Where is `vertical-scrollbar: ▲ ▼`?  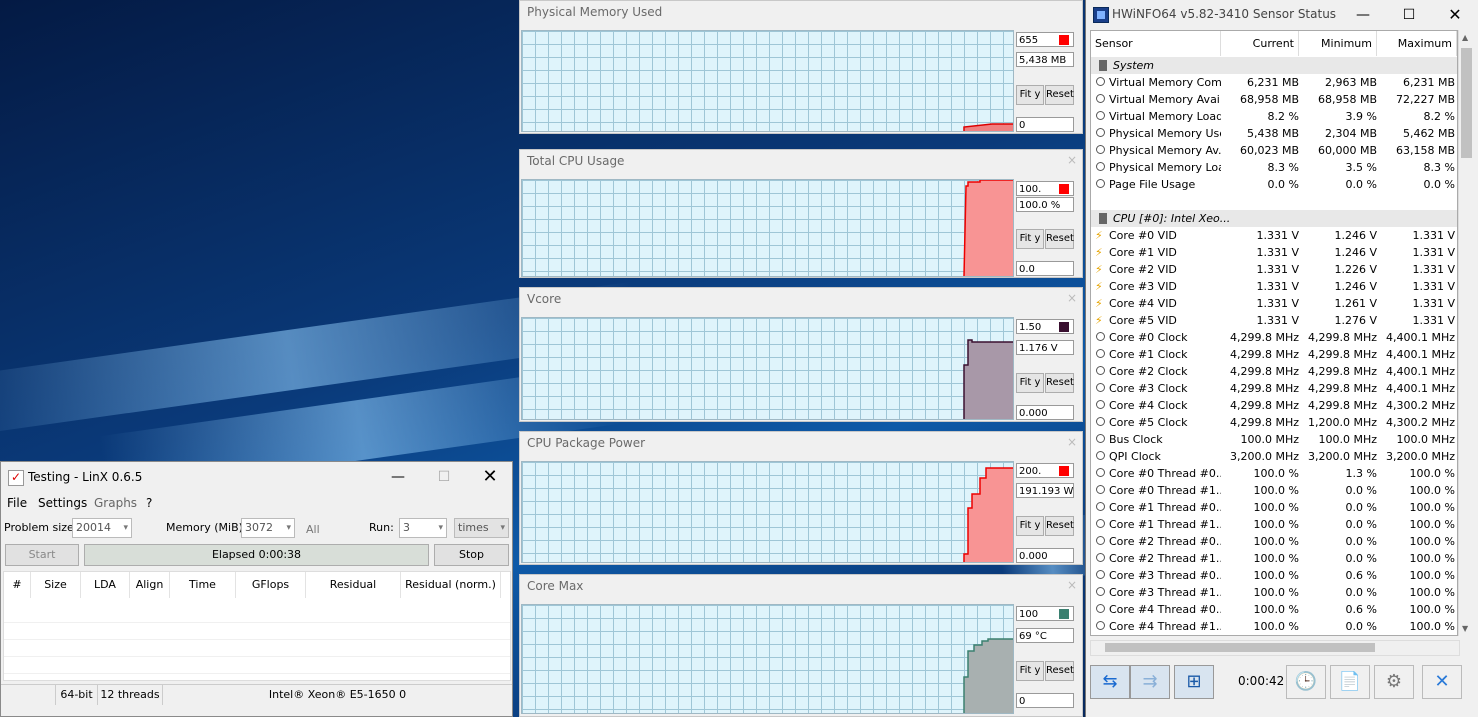 vertical-scrollbar: ▲ ▼ is located at coordinates (1466, 333).